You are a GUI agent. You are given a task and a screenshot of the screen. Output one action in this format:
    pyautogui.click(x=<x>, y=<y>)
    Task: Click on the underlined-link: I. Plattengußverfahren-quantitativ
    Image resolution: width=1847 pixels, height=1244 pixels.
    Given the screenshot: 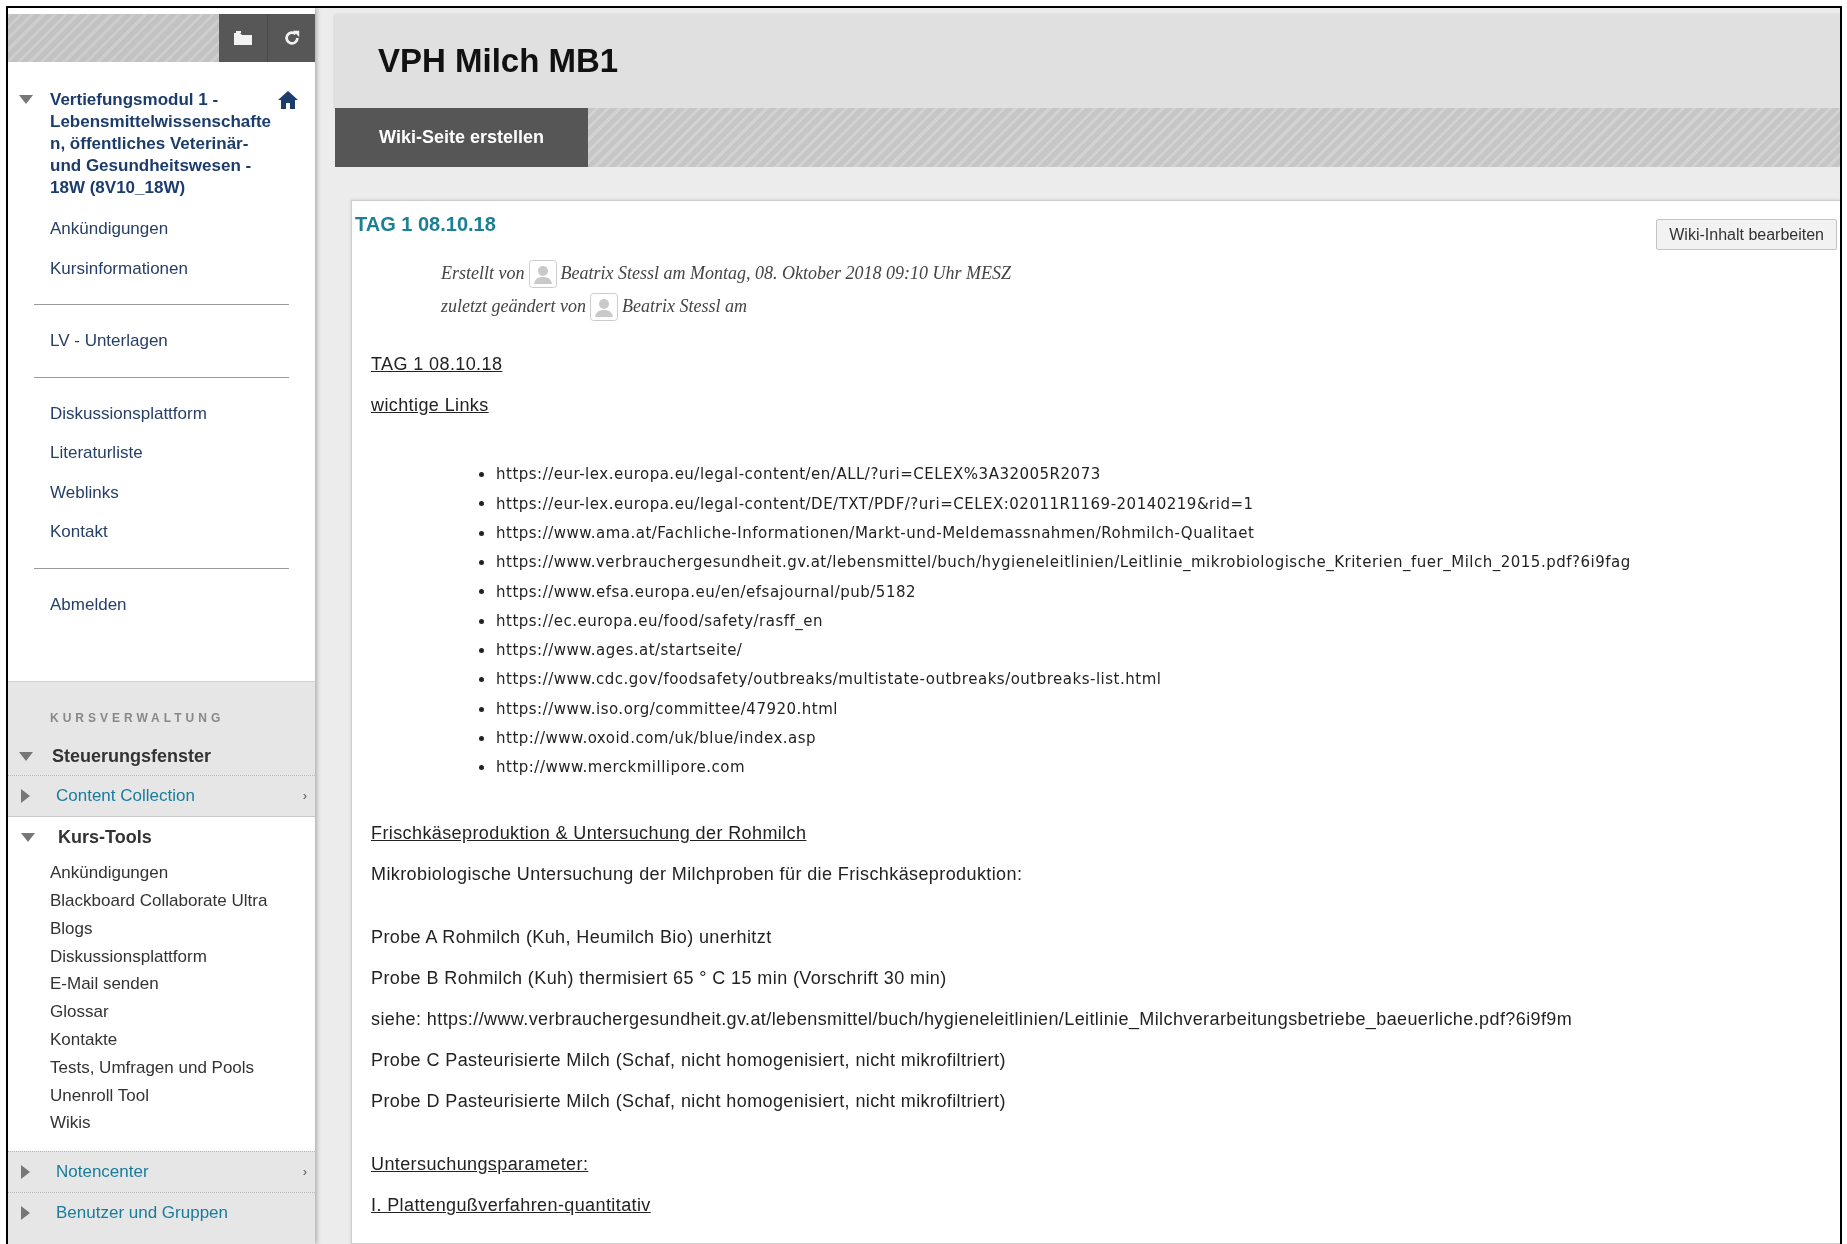 What is the action you would take?
    pyautogui.click(x=511, y=1206)
    